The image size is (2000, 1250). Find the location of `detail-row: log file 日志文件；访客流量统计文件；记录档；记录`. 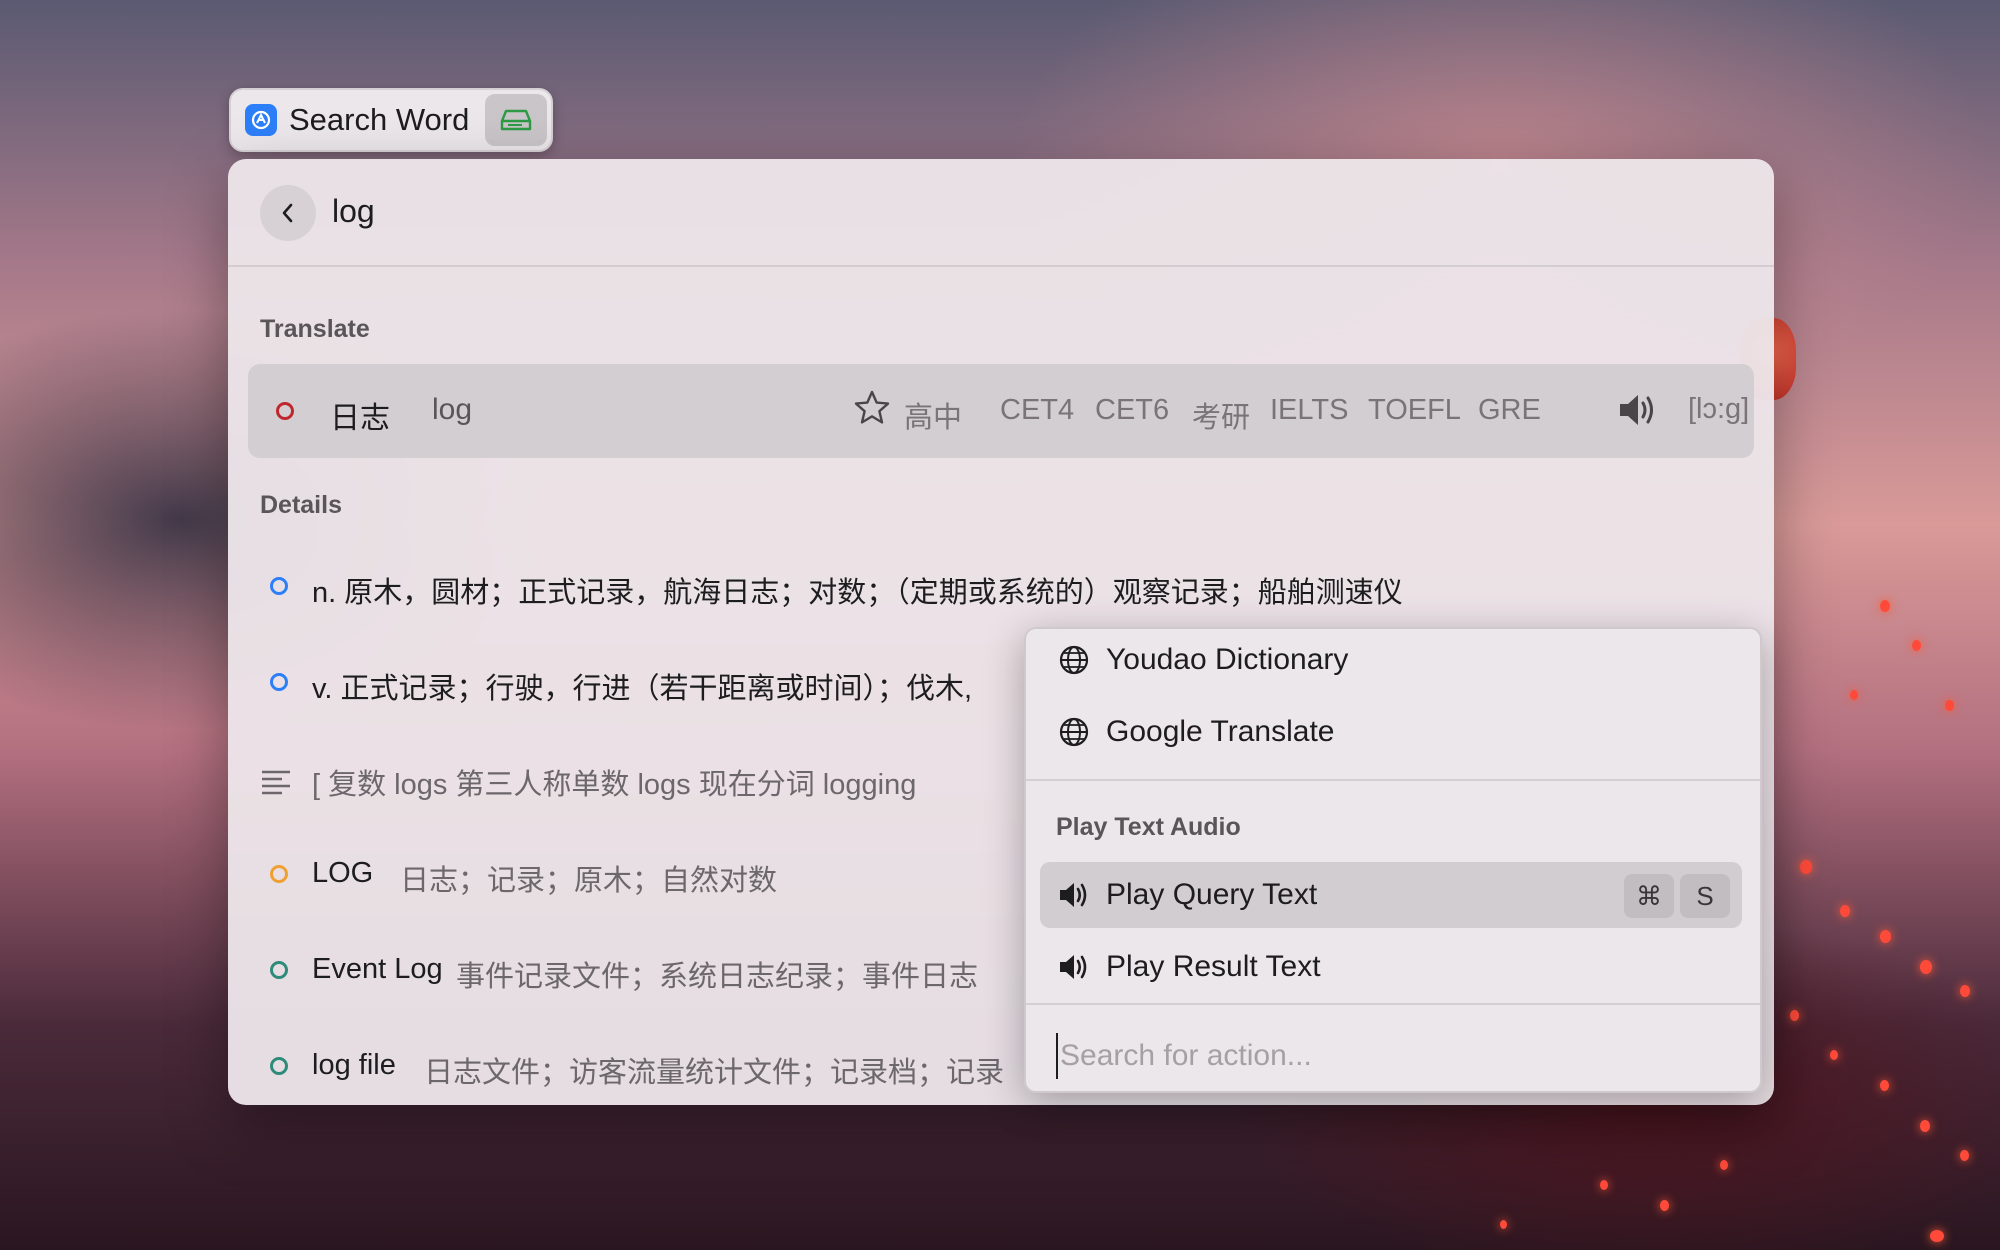

detail-row: log file 日志文件；访客流量统计文件；记录档；记录 is located at coordinates (650, 1069).